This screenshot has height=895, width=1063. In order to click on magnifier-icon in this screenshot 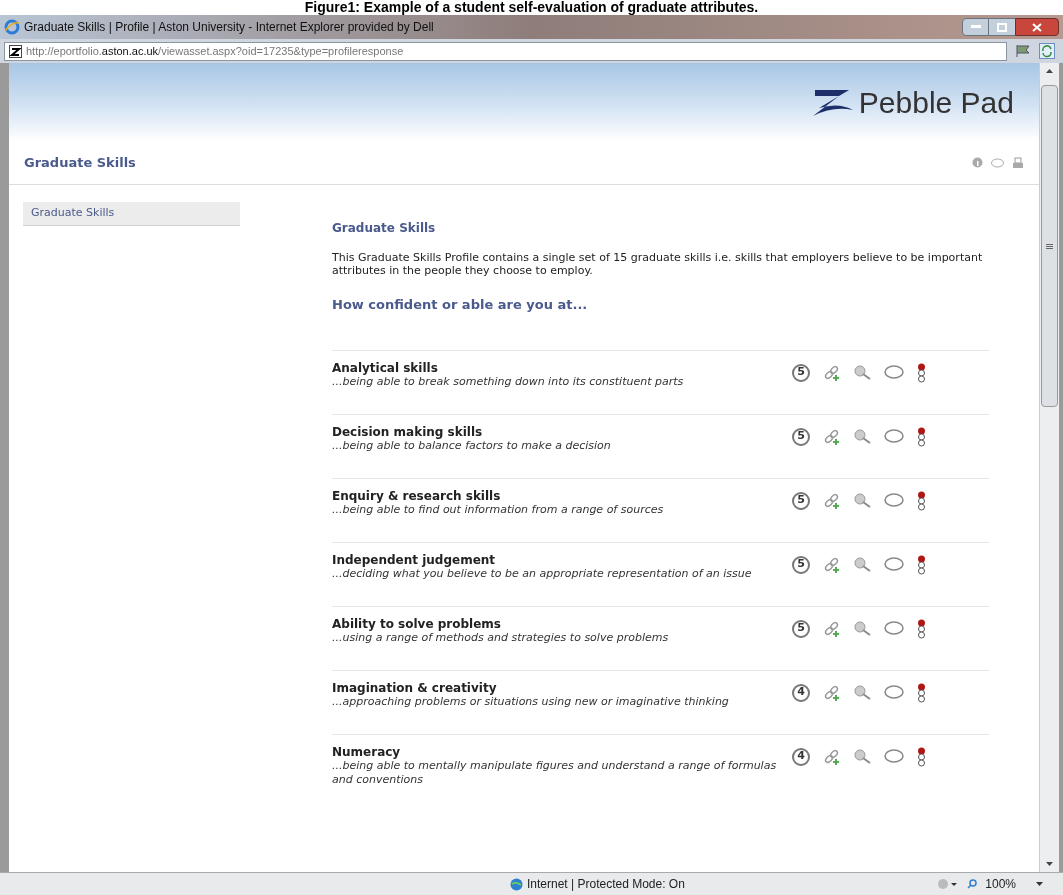, I will do `click(972, 884)`.